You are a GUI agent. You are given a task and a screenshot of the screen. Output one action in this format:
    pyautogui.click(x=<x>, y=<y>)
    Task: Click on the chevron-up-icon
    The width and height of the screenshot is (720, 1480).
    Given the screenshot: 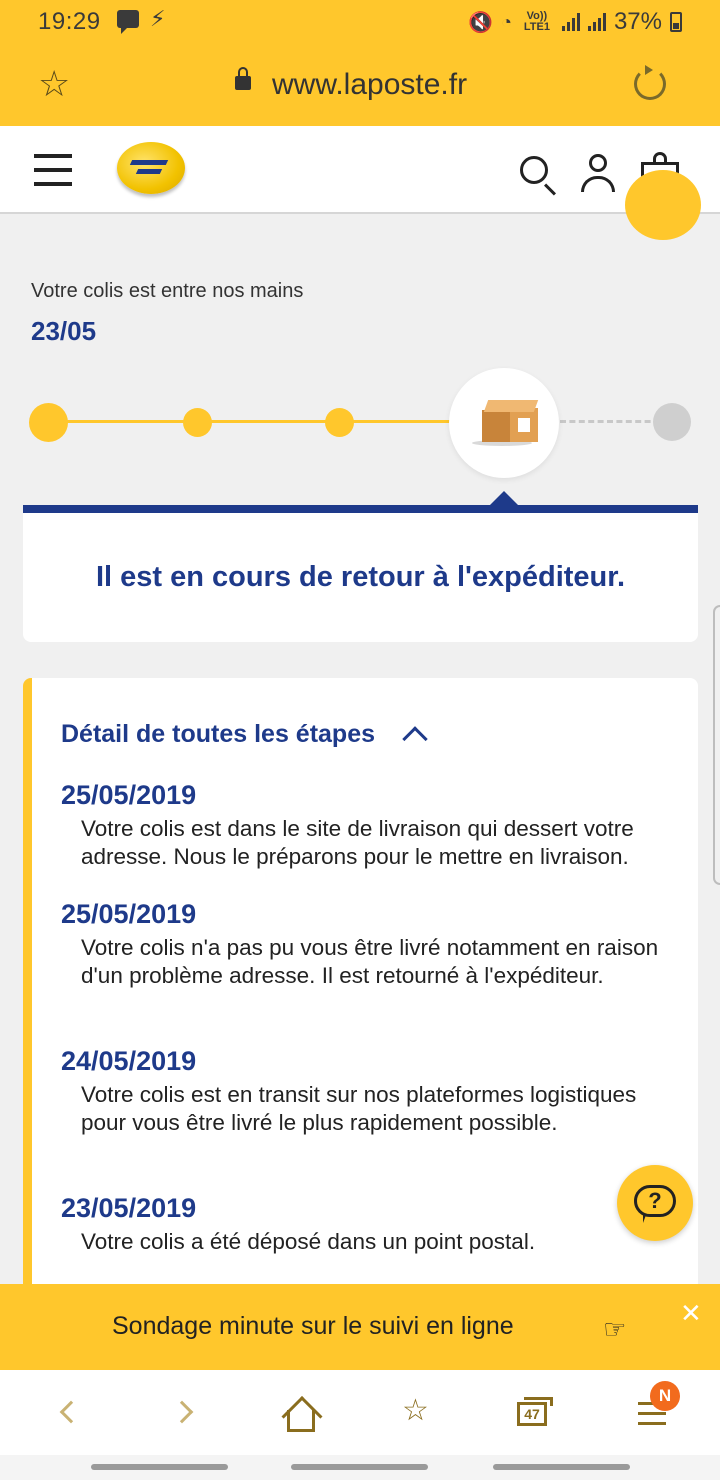 What is the action you would take?
    pyautogui.click(x=415, y=739)
    